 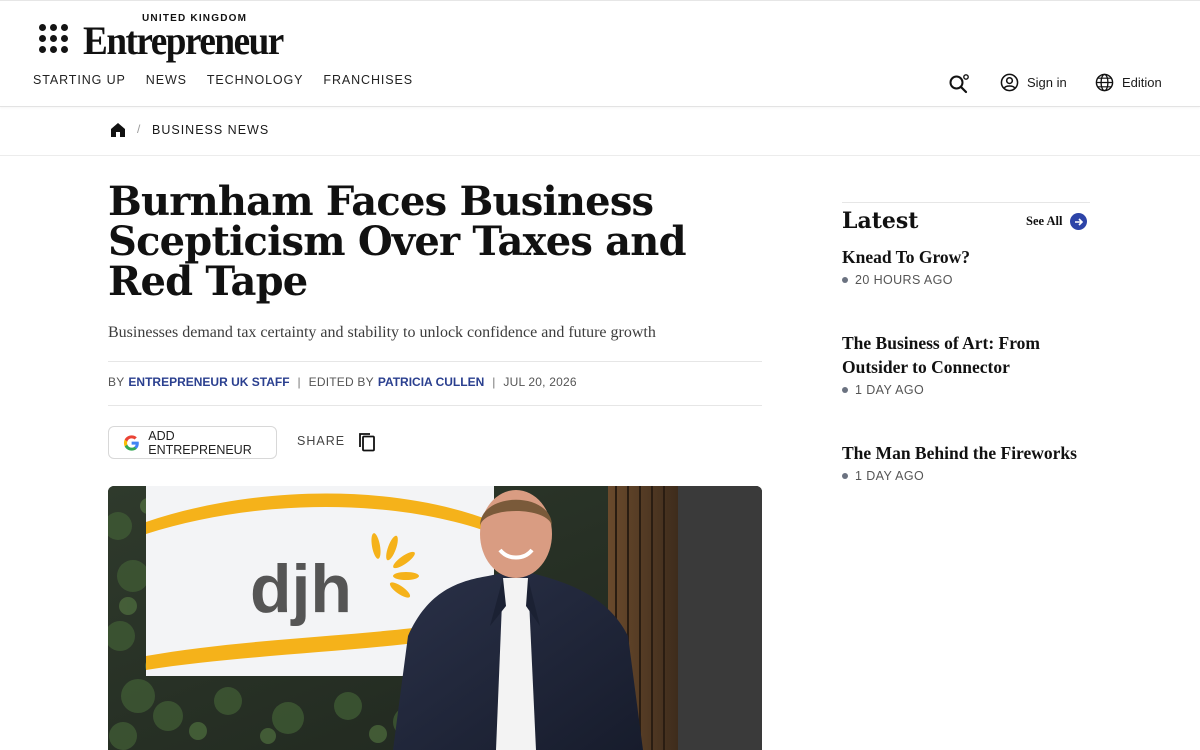 What do you see at coordinates (1044, 221) in the screenshot?
I see `see-all-label: See All` at bounding box center [1044, 221].